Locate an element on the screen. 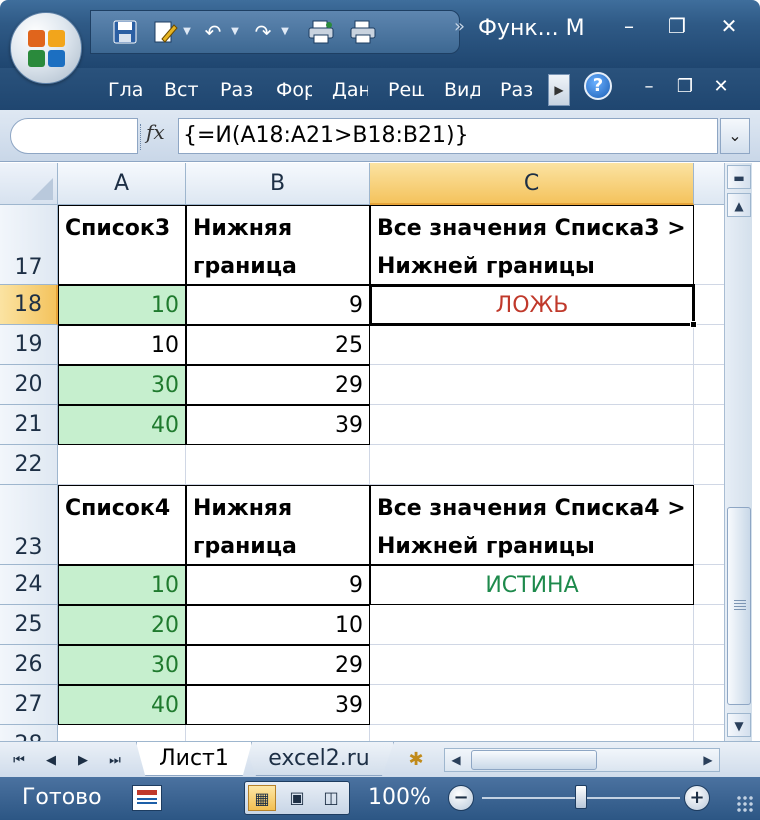 This screenshot has width=760, height=820. cell-a27: 40 is located at coordinates (122, 705).